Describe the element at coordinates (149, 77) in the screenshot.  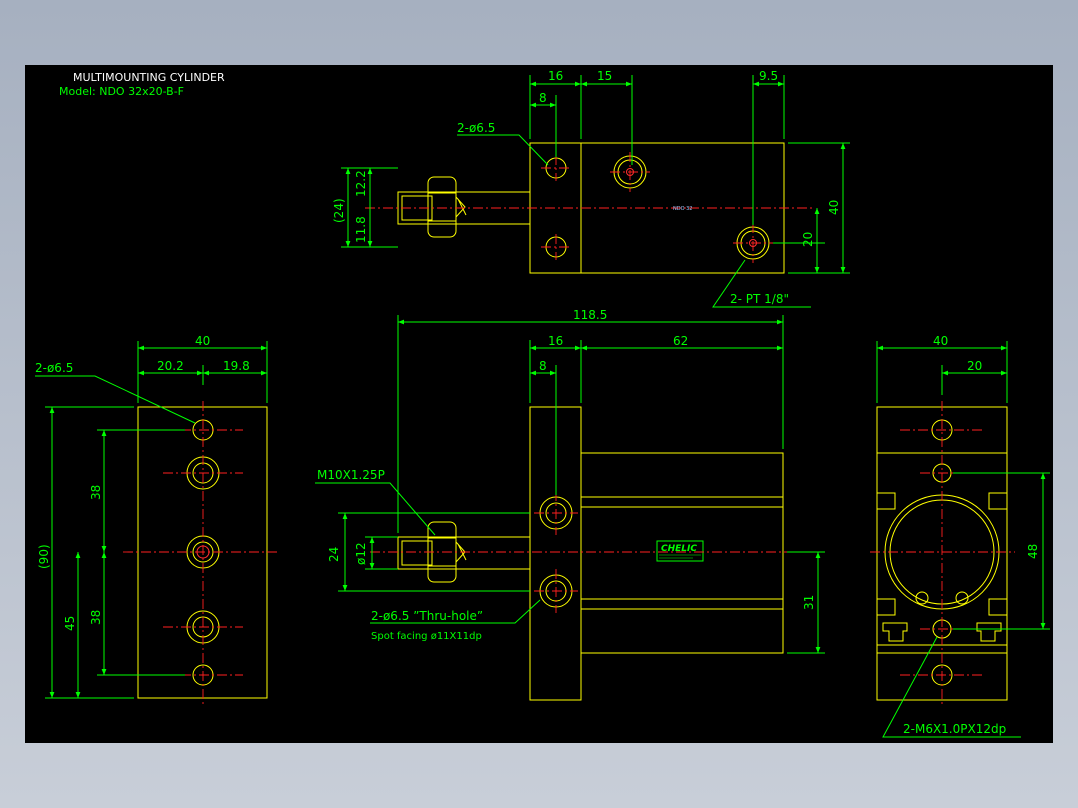
I see `drawing-title: MULTIMOUNTING CYLINDER` at that location.